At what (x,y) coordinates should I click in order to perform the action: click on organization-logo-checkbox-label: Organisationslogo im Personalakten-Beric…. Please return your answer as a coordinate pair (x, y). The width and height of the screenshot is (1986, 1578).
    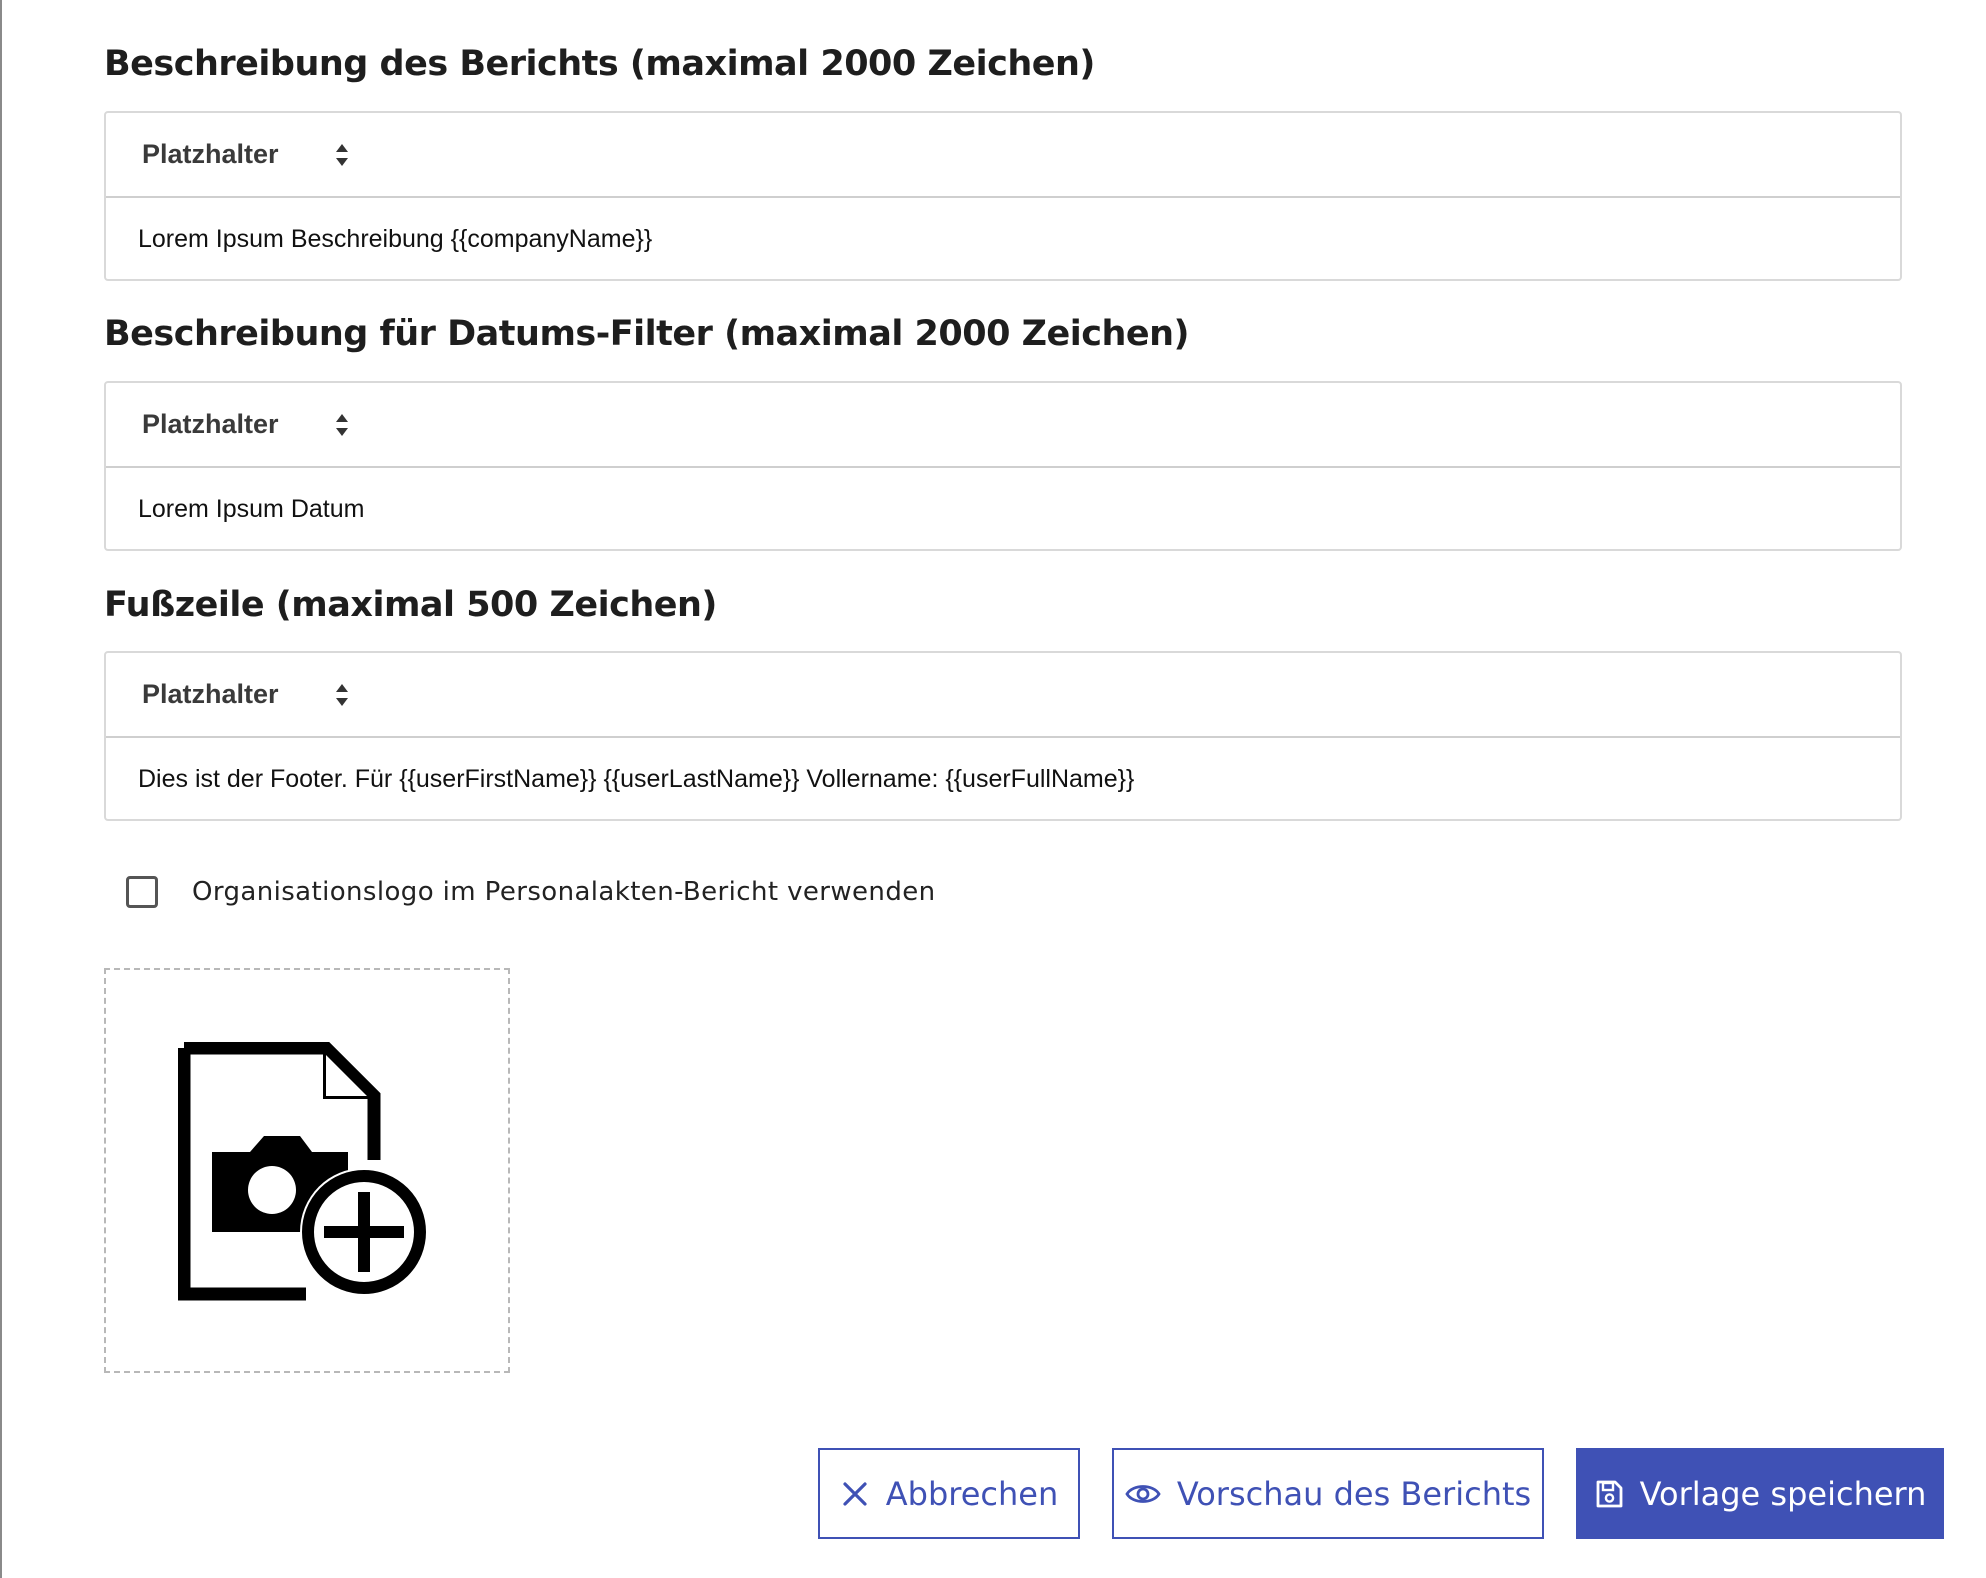
    Looking at the image, I should click on (564, 892).